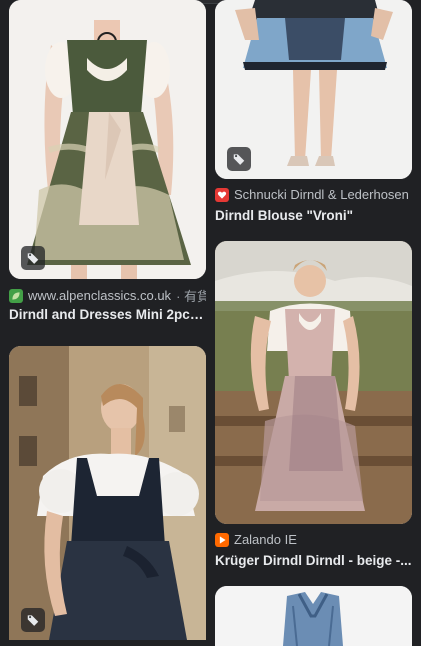 This screenshot has width=421, height=646. What do you see at coordinates (313, 215) in the screenshot?
I see `result-title: Dirndl Blouse "Vroni"` at bounding box center [313, 215].